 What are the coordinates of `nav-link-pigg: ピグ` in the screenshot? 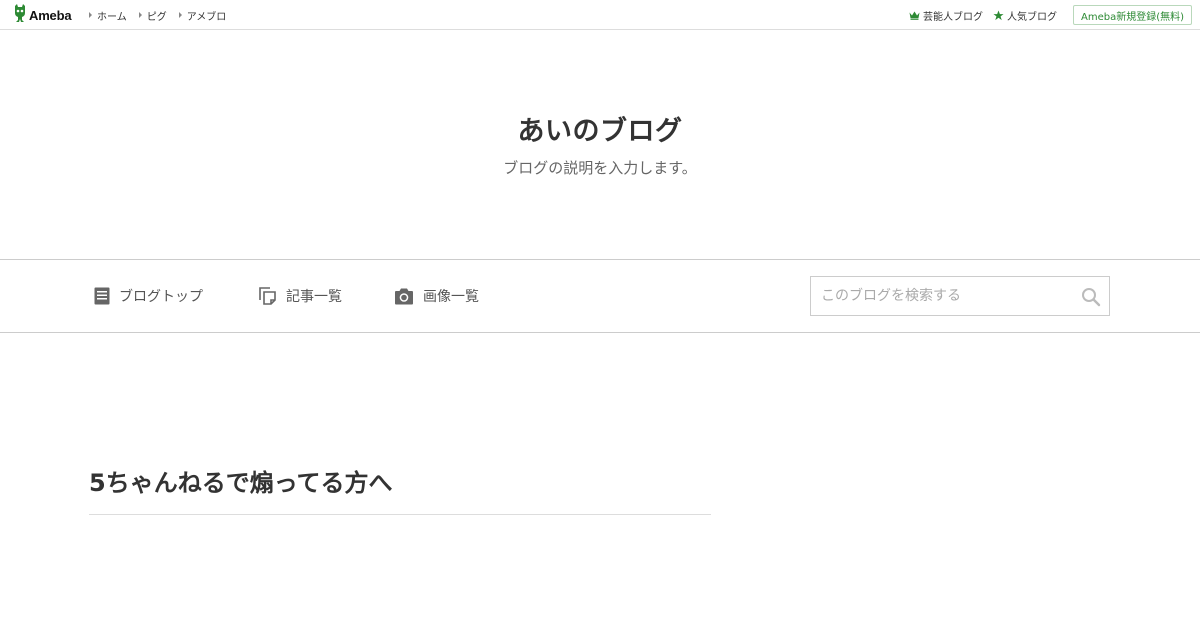 It's located at (152, 15).